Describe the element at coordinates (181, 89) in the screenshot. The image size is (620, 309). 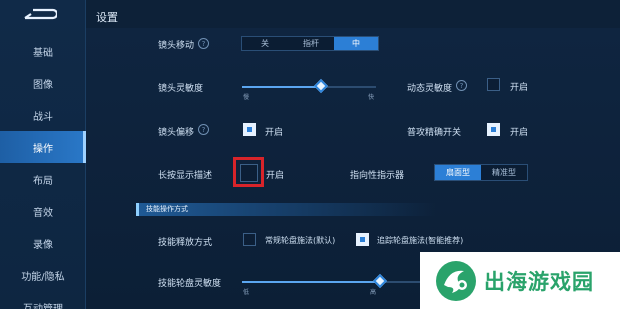
I see `camera-sensitivity-label: 镜头灵敏度` at that location.